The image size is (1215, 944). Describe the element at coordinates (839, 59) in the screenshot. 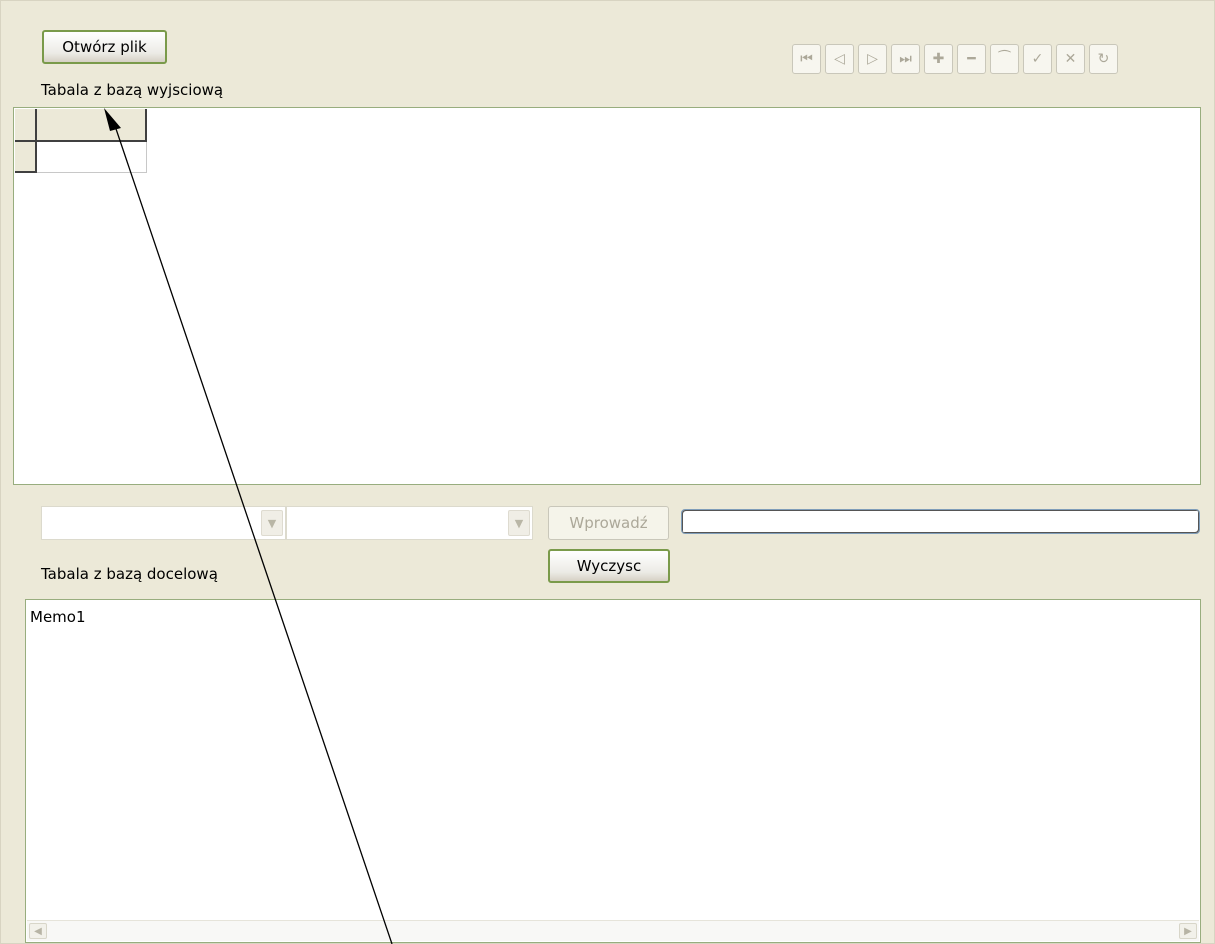

I see `prior-record-icon: ◁` at that location.